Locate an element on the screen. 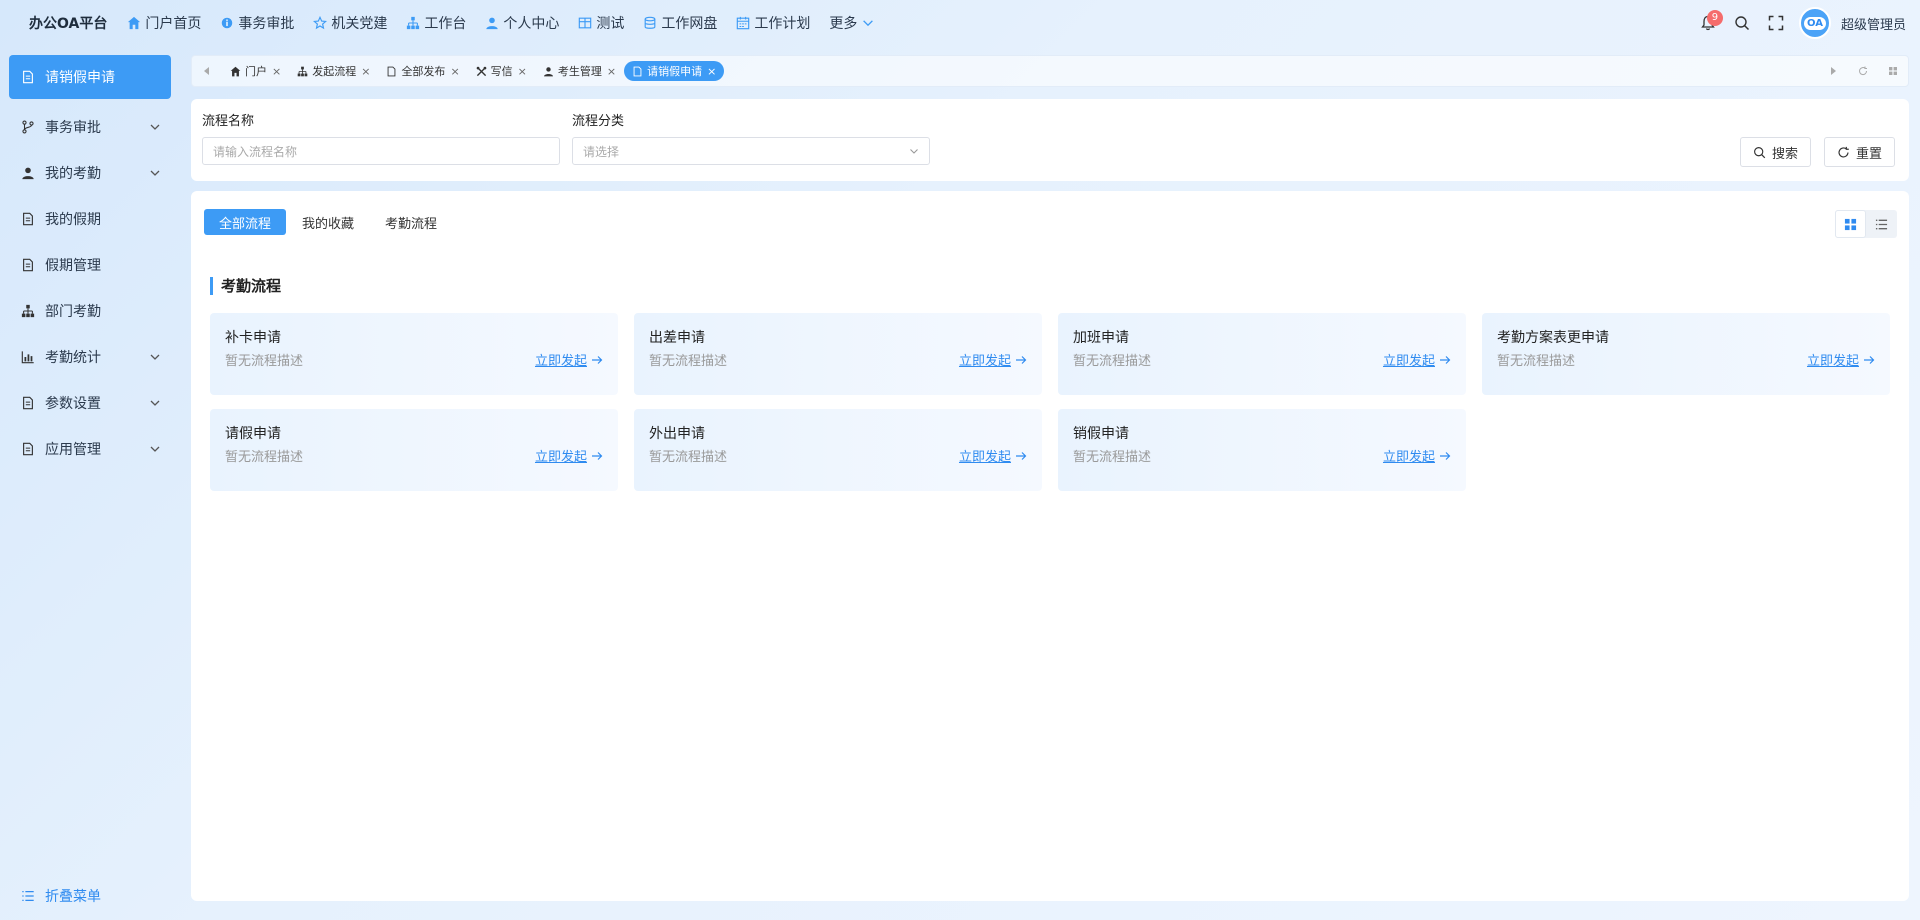  topnav-item-plan: 工作计划 is located at coordinates (773, 23).